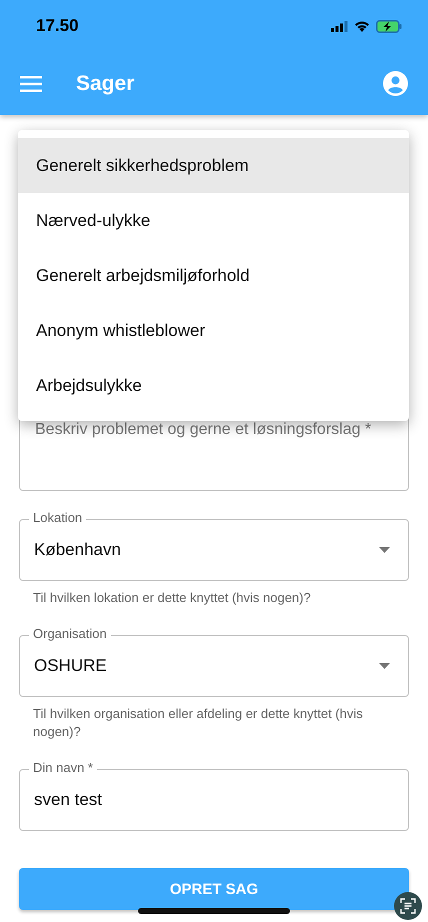 The image size is (428, 922). What do you see at coordinates (213, 330) in the screenshot?
I see `menu-item: Anonym whistleblower` at bounding box center [213, 330].